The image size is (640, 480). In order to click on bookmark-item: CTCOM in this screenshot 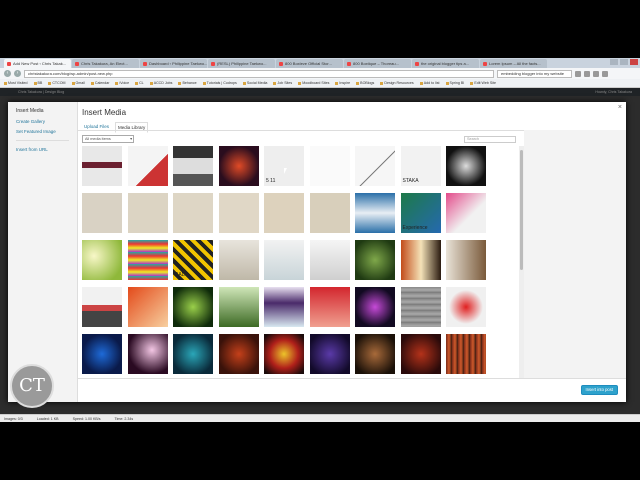, I will do `click(56, 83)`.